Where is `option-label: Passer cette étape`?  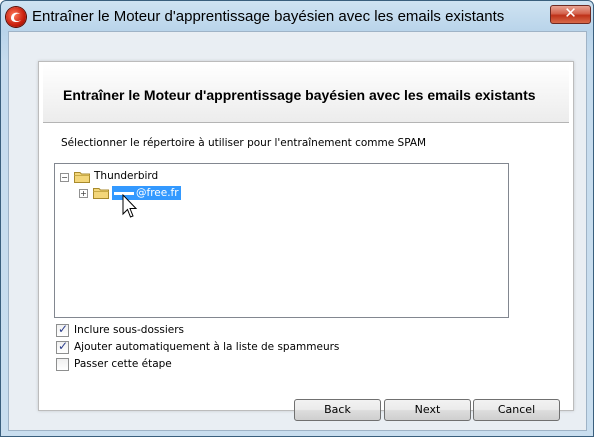 option-label: Passer cette étape is located at coordinates (123, 364).